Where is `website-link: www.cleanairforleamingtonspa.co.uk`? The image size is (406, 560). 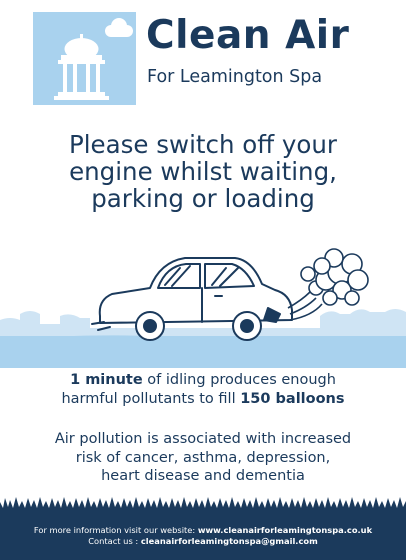
website-link: www.cleanairforleamingtonspa.co.uk is located at coordinates (285, 530).